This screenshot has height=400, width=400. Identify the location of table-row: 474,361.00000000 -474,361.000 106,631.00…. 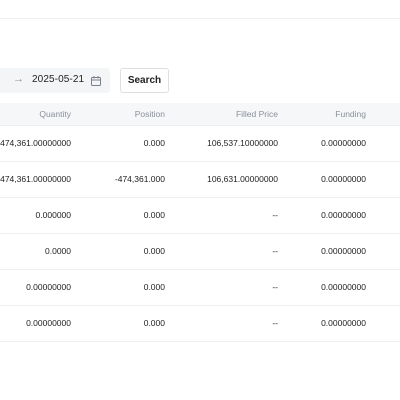
(200, 180).